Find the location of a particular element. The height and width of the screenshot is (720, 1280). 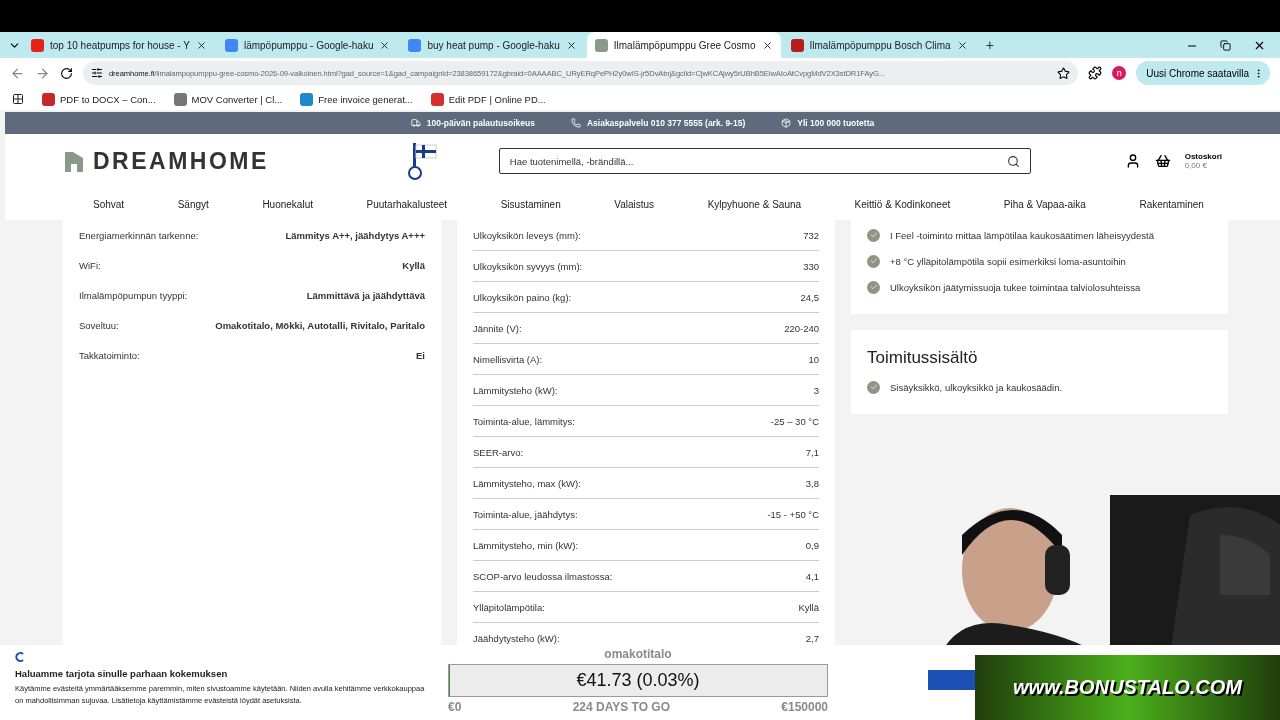

cart-label: Ostoskori is located at coordinates (1203, 156).